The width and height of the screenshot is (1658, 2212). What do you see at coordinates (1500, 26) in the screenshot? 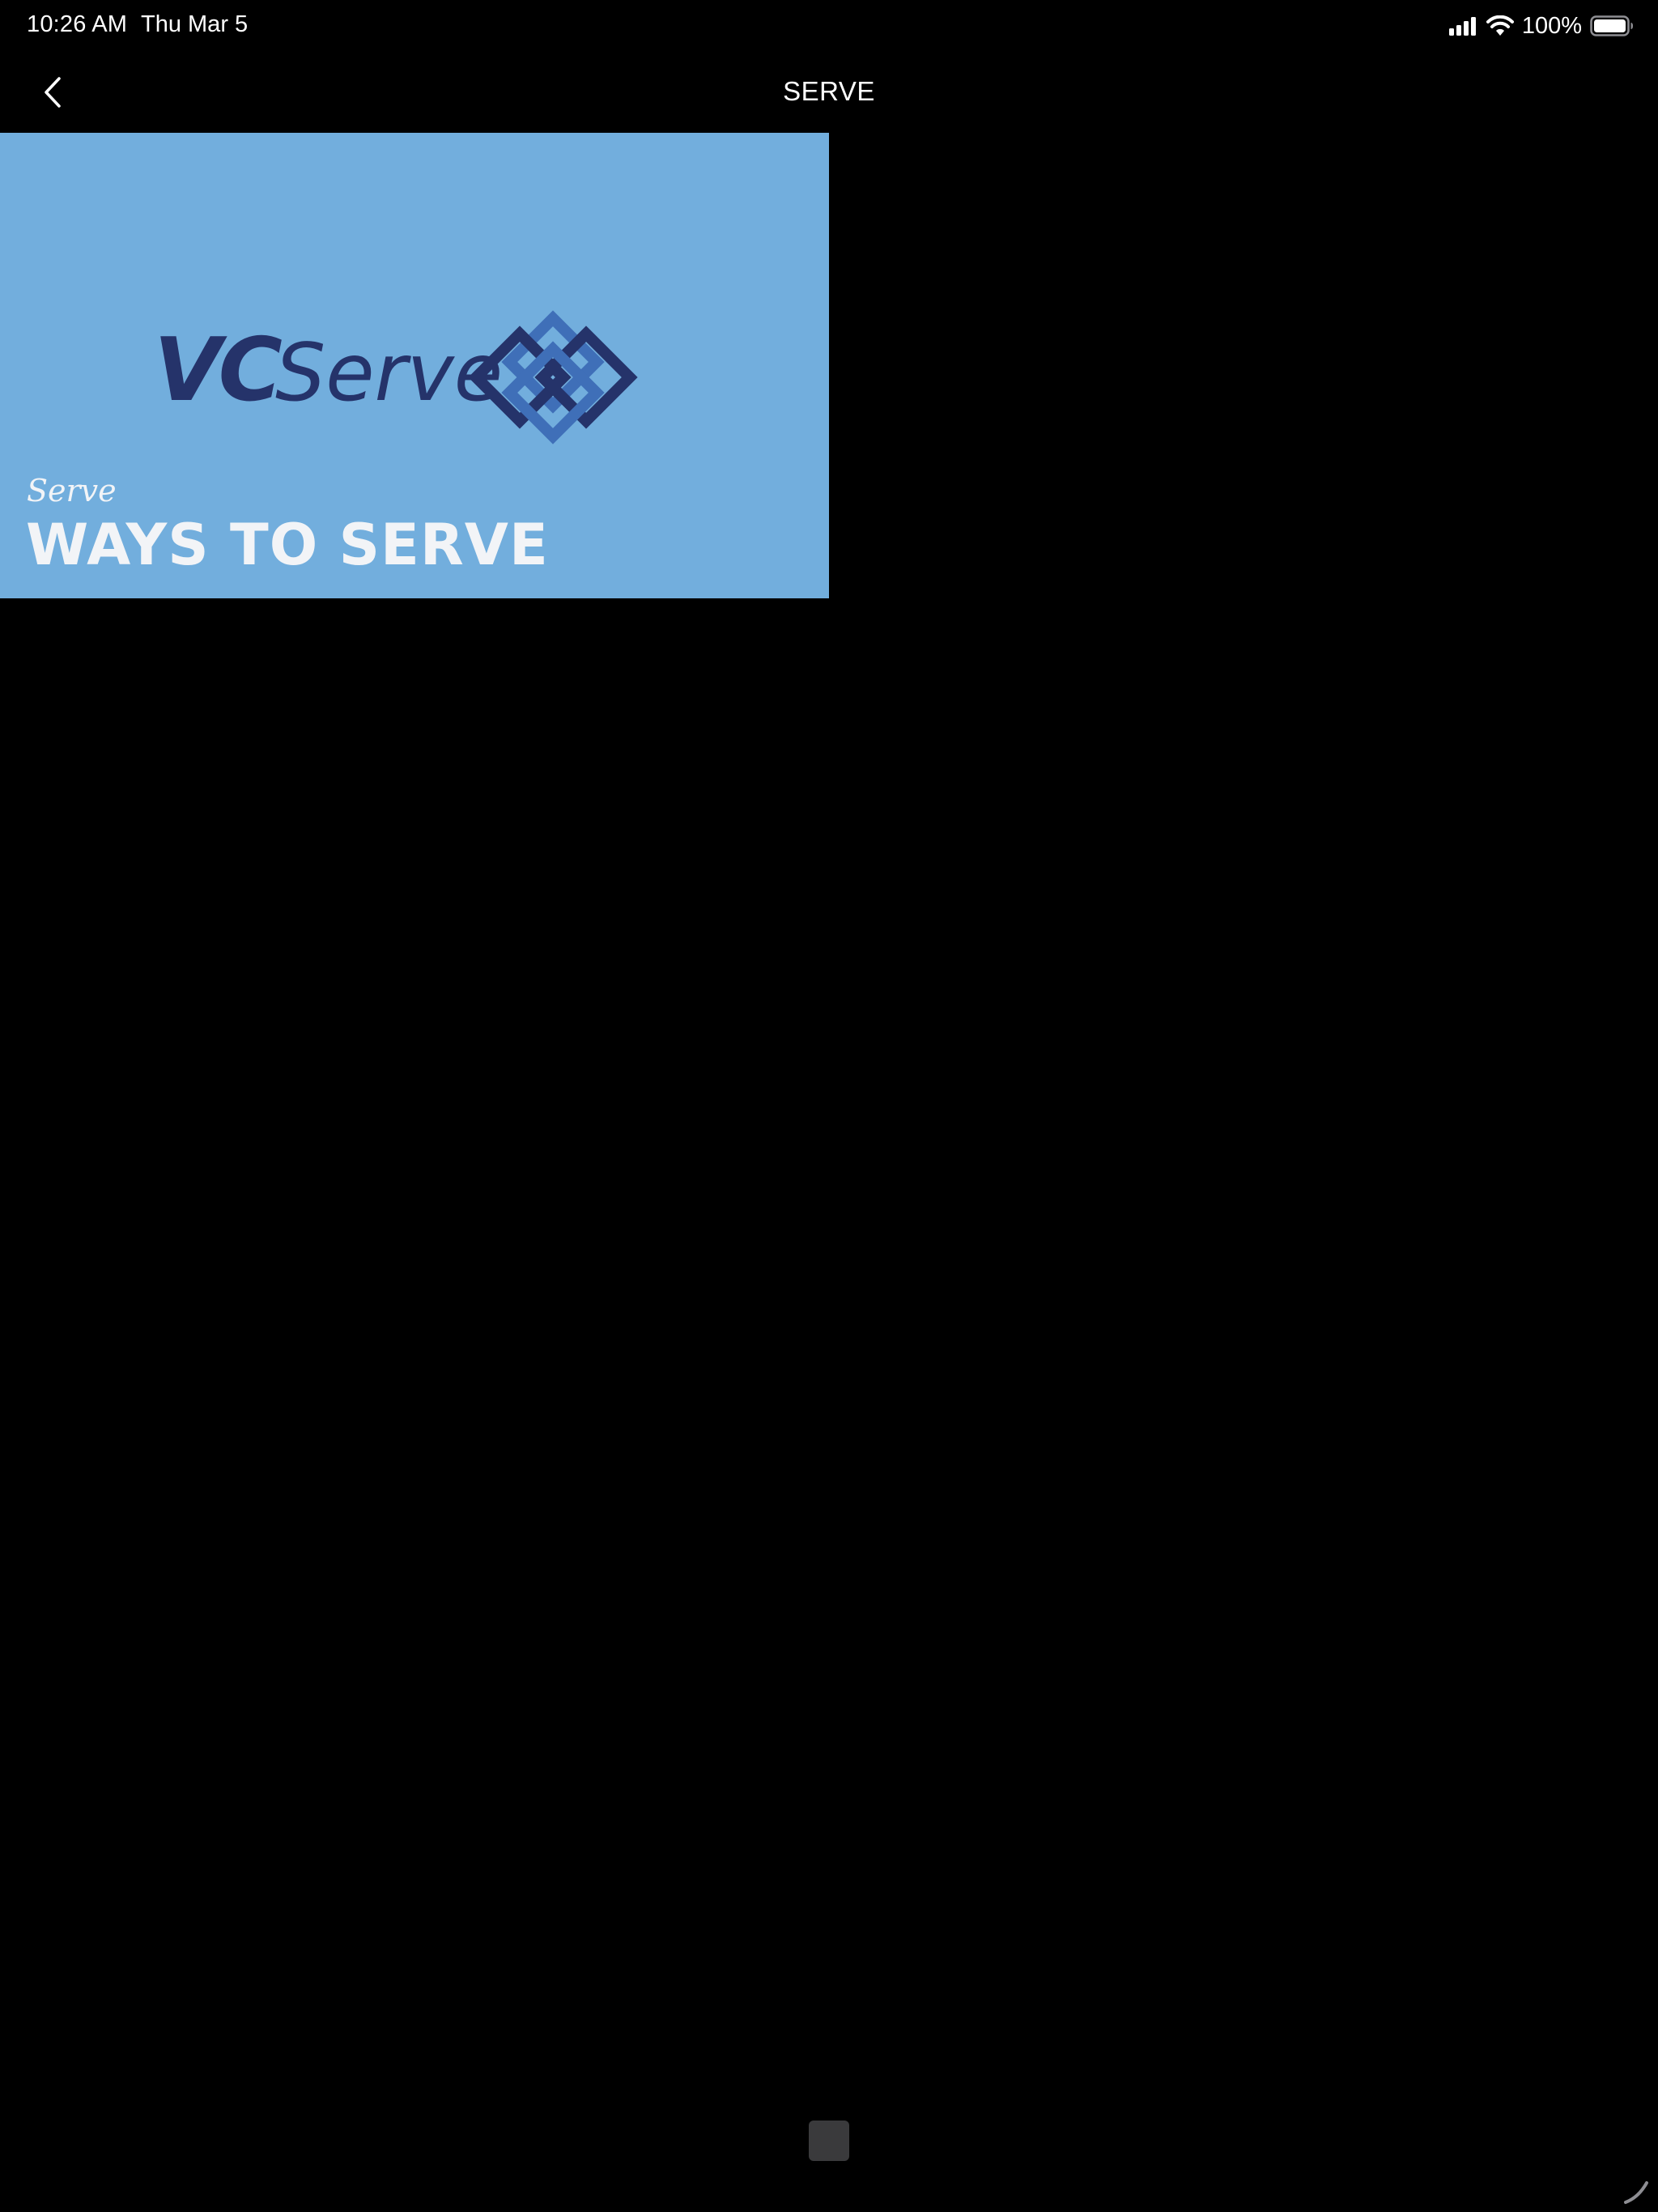
I see `wifi-icon` at bounding box center [1500, 26].